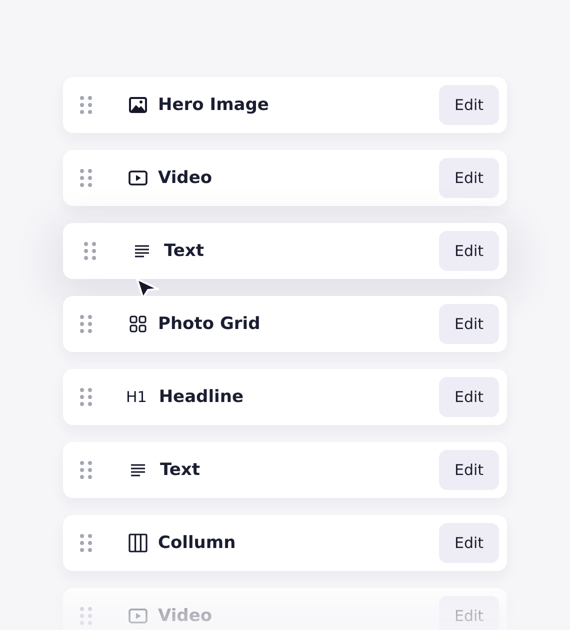 This screenshot has height=630, width=570. Describe the element at coordinates (214, 105) in the screenshot. I see `block-title: Hero Image` at that location.